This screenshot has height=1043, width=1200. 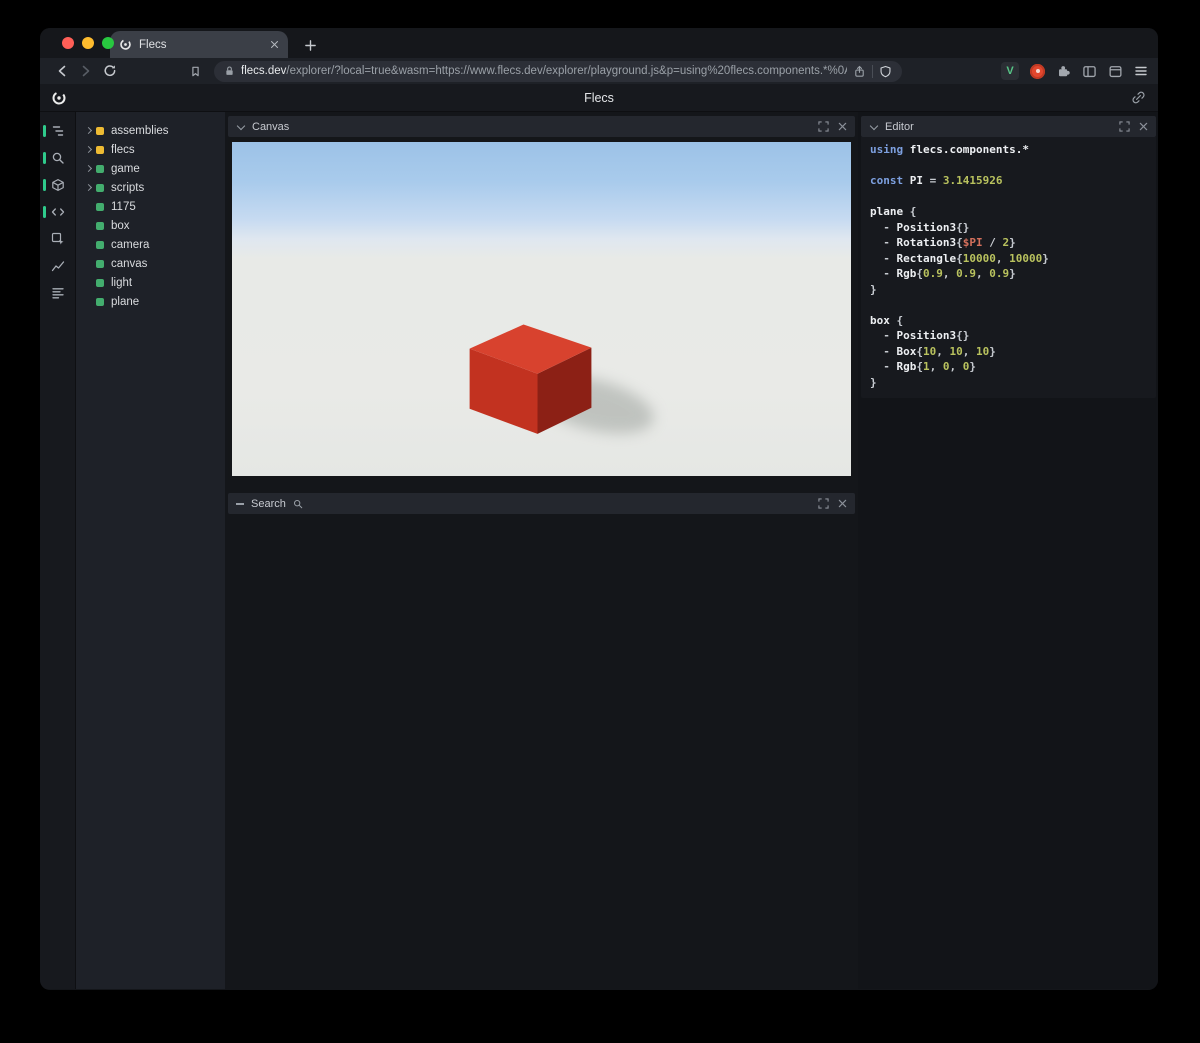 I want to click on reload-icon, so click(x=110, y=71).